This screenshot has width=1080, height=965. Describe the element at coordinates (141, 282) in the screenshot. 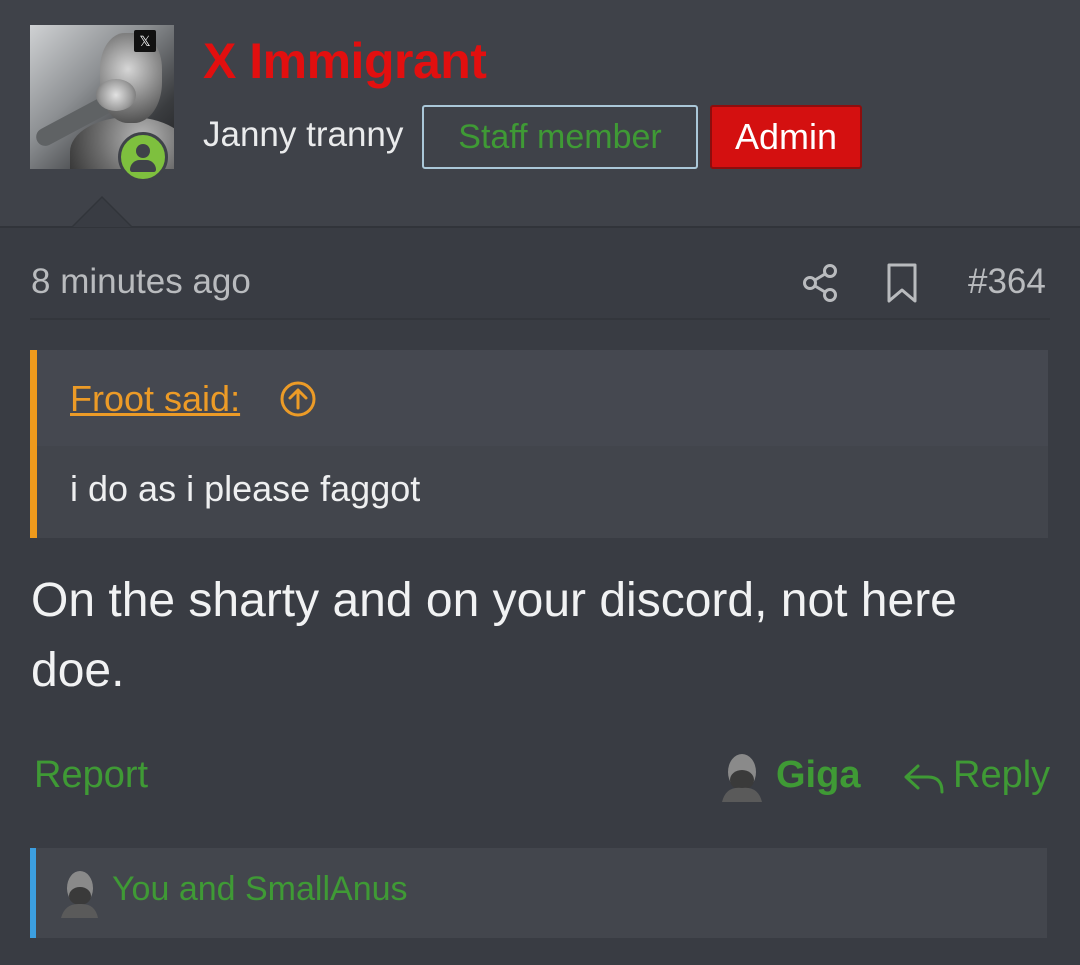

I see `post-timestamp: 8 minutes ago` at that location.